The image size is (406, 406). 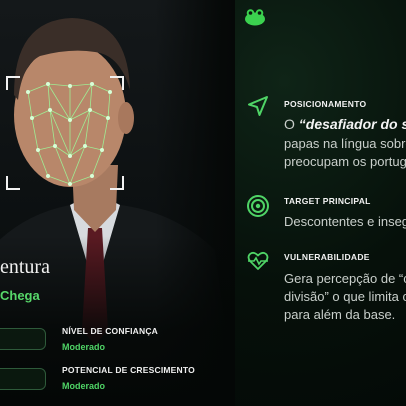 I want to click on confidence-label: NÍVEL DE CONFIANÇA, so click(x=110, y=331).